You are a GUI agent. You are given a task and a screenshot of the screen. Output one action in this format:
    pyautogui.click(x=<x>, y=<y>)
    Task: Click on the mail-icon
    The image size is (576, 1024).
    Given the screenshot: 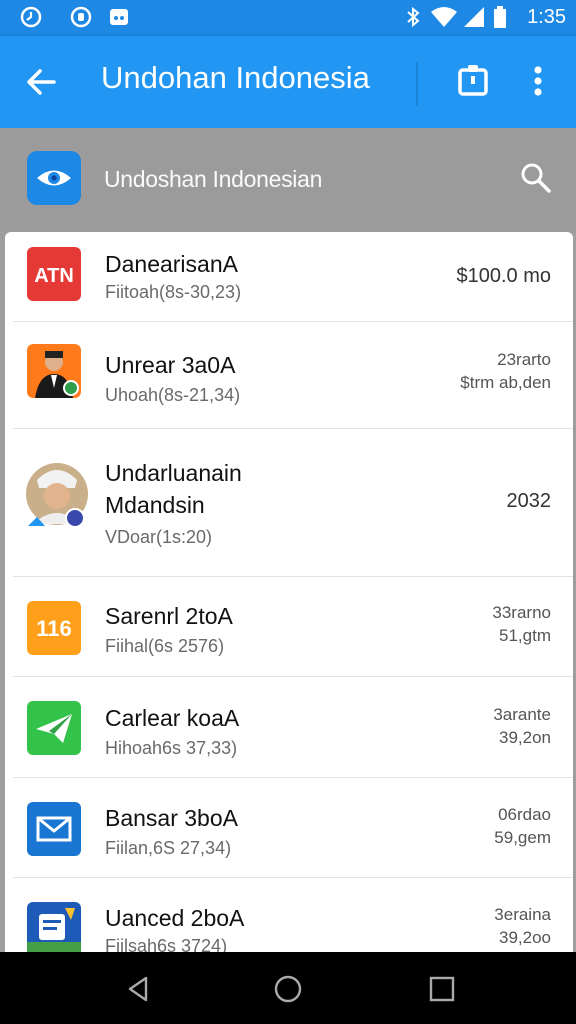 What is the action you would take?
    pyautogui.click(x=54, y=829)
    